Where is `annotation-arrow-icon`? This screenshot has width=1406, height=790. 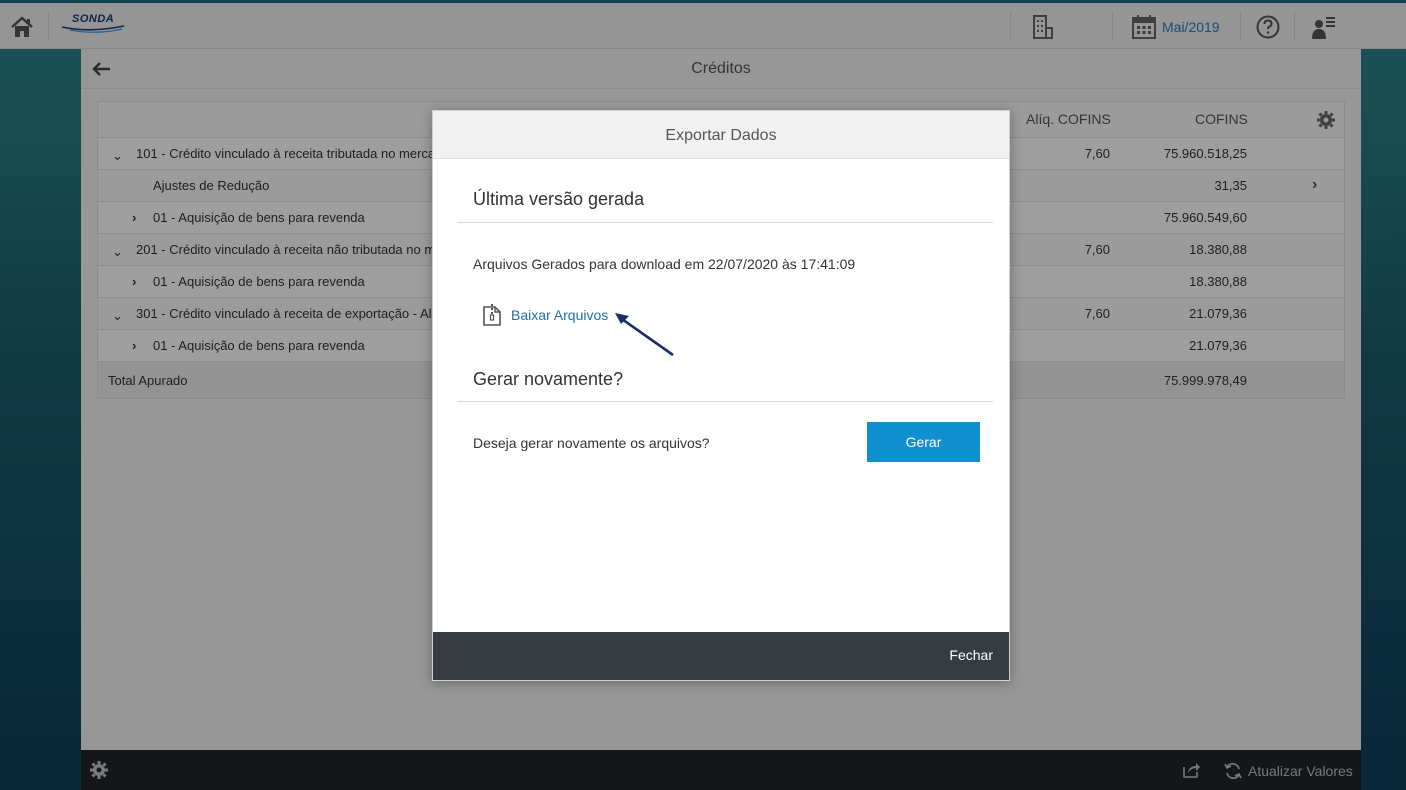
annotation-arrow-icon is located at coordinates (644, 335).